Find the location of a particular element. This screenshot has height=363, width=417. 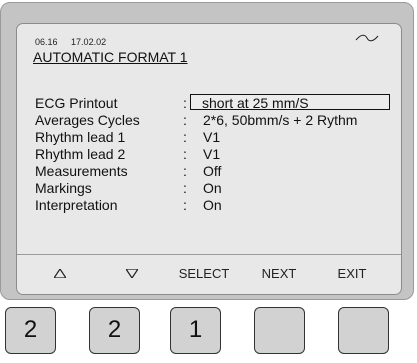

setting-row-rhythm-lead-1: Rhythm lead 1 : V1 is located at coordinates (217, 137).